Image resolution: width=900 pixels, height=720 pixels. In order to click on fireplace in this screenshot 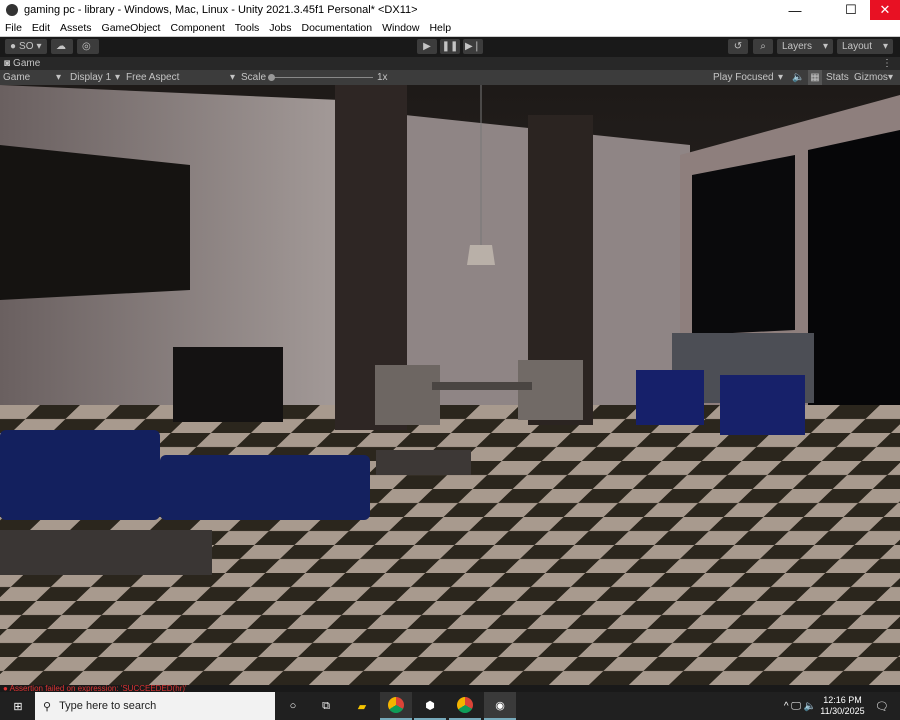, I will do `click(228, 384)`.